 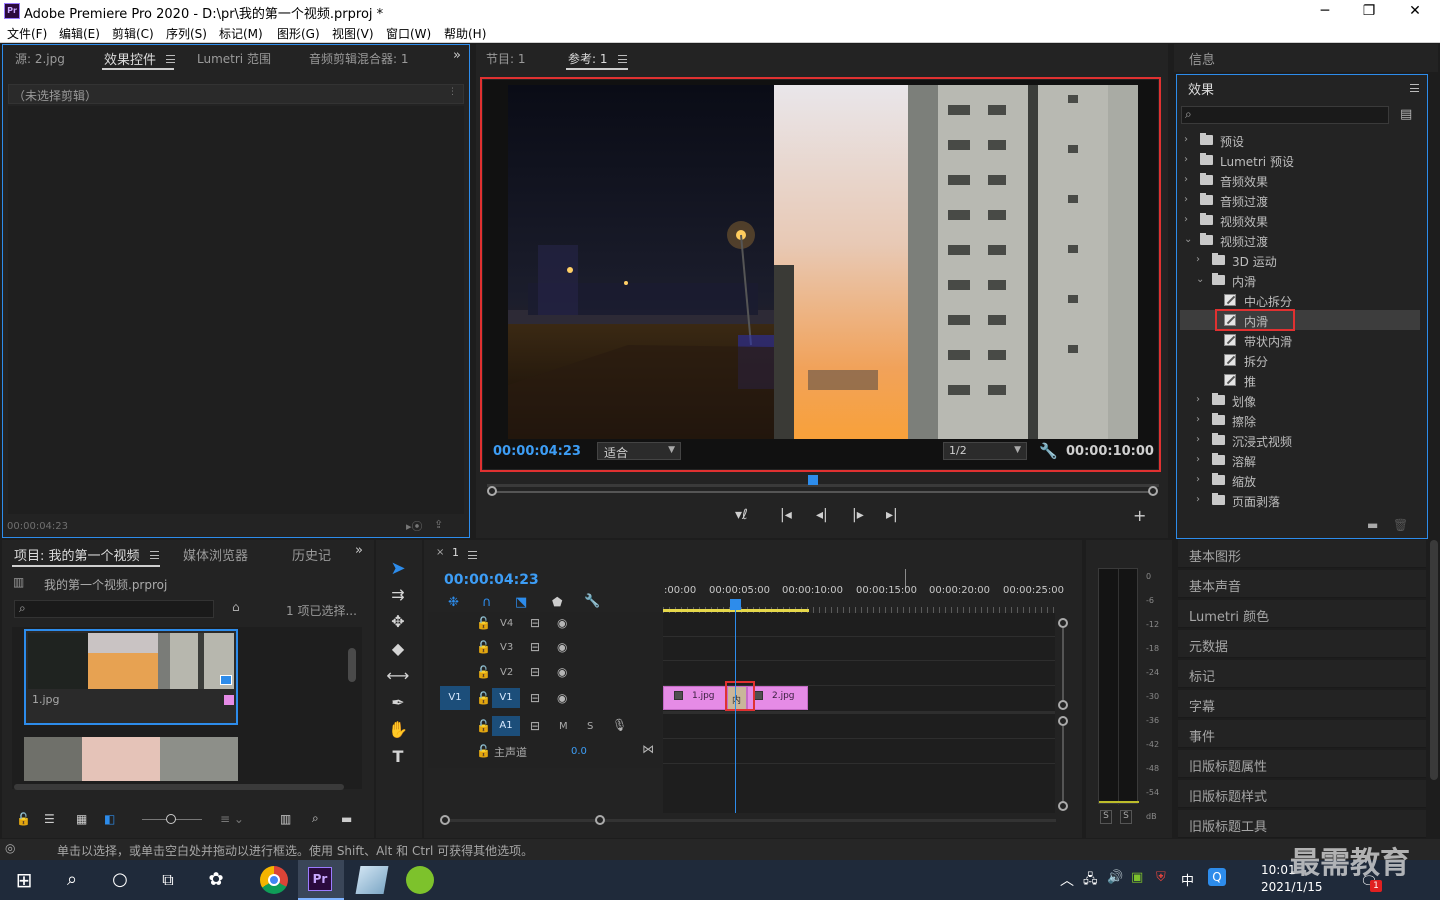 I want to click on volume-icon: 🔊, so click(x=1115, y=877).